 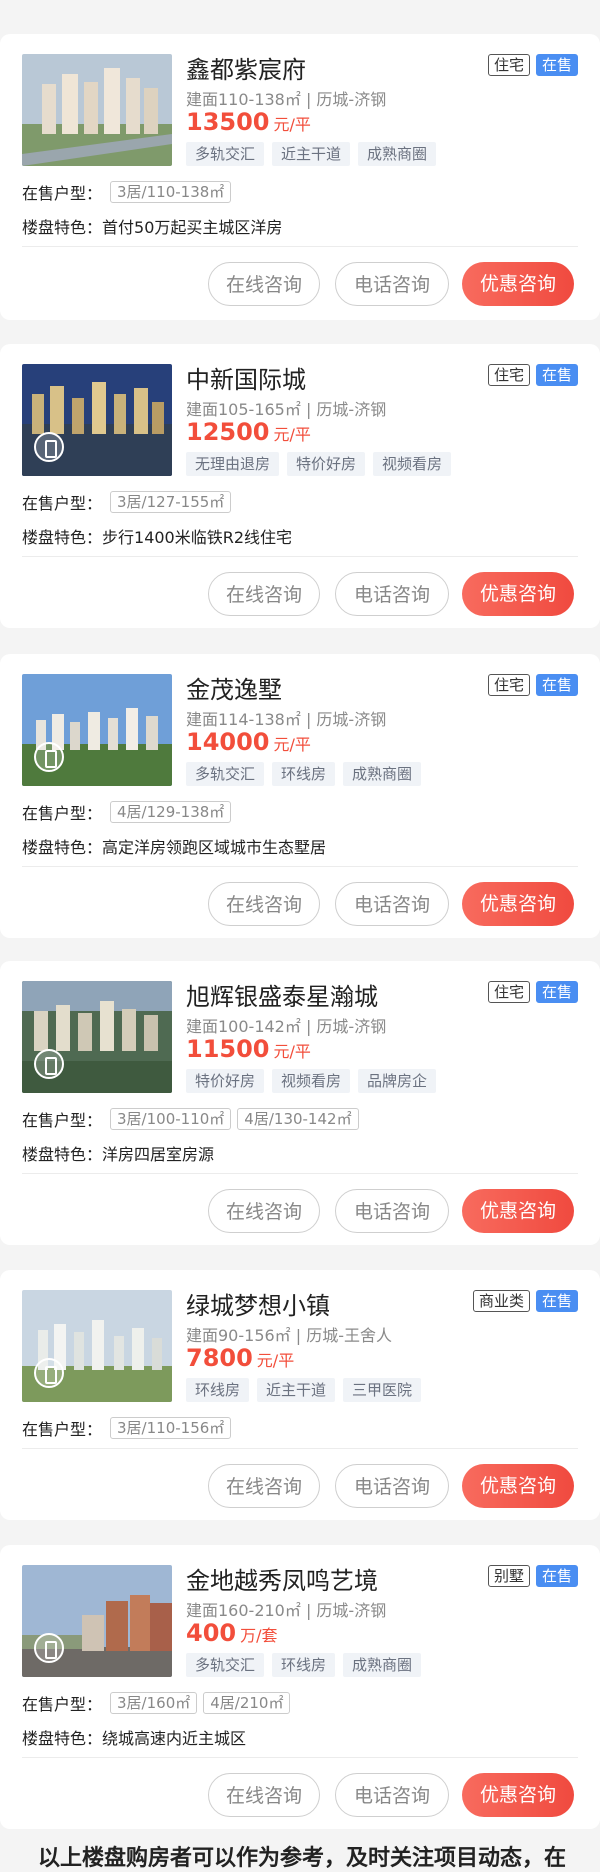 What do you see at coordinates (228, 122) in the screenshot?
I see `price-value: 13500` at bounding box center [228, 122].